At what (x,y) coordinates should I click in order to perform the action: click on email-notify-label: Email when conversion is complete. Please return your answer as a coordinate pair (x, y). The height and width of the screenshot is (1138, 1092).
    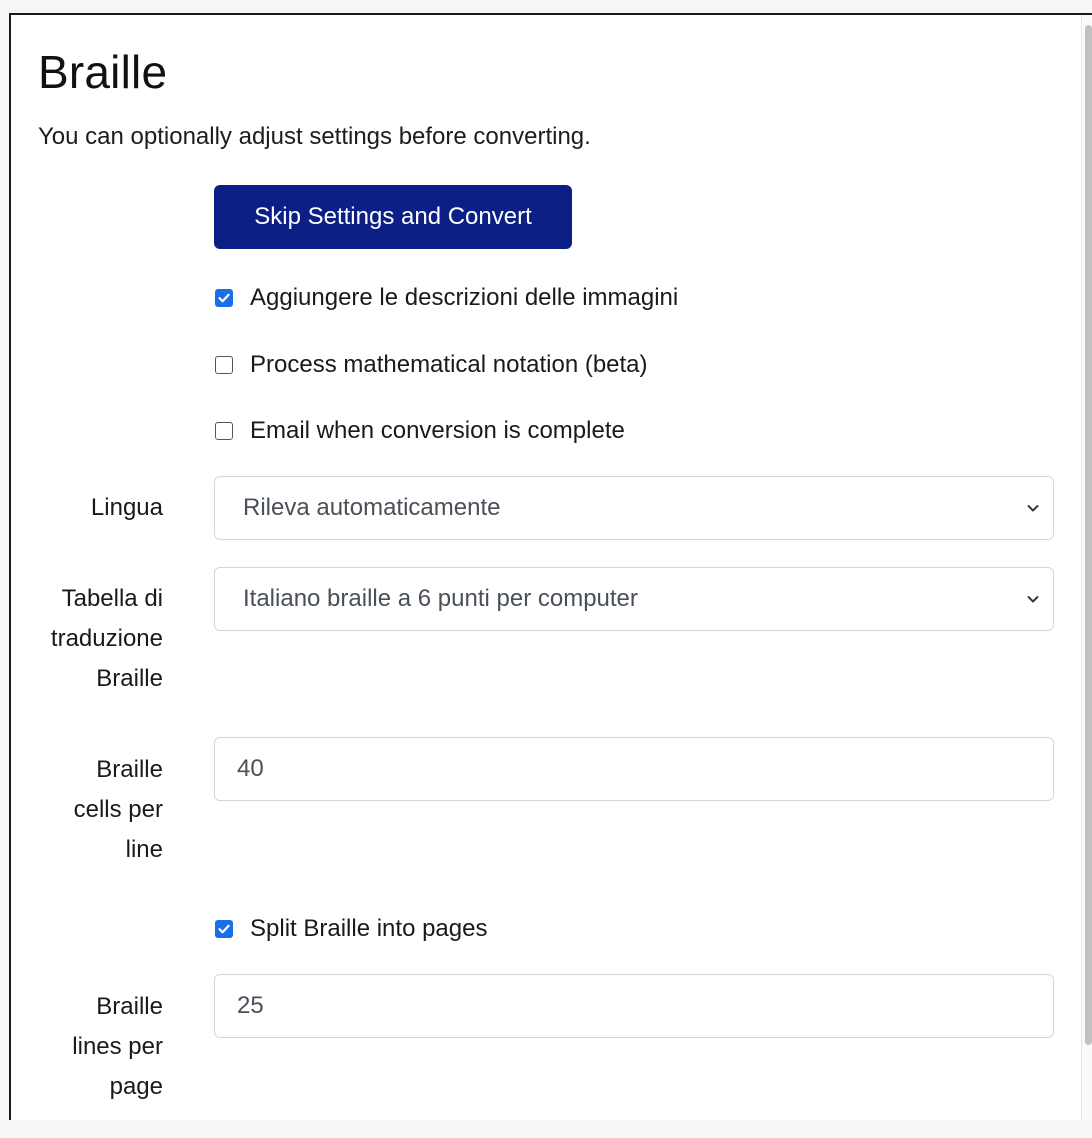
    Looking at the image, I should click on (437, 430).